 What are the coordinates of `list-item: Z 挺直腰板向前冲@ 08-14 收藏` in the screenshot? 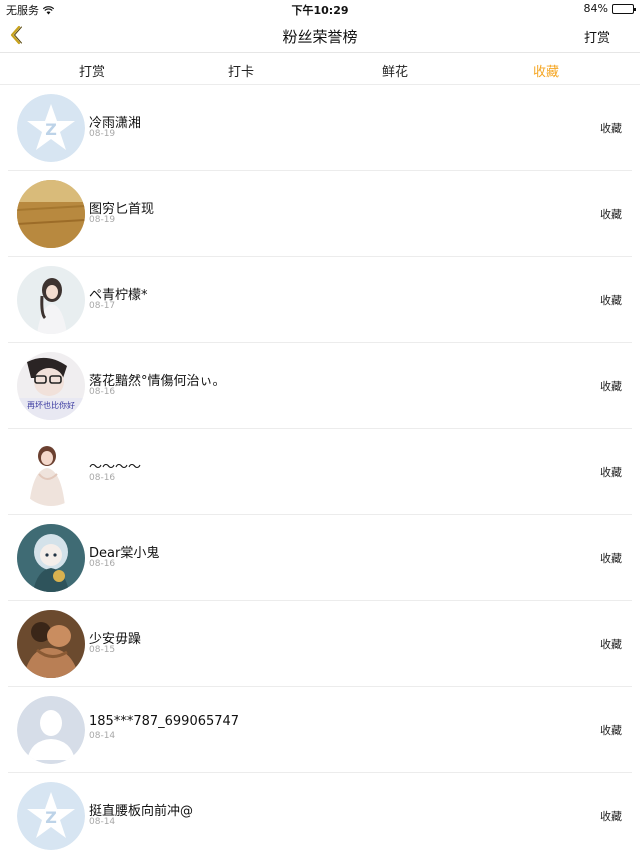 It's located at (320, 813).